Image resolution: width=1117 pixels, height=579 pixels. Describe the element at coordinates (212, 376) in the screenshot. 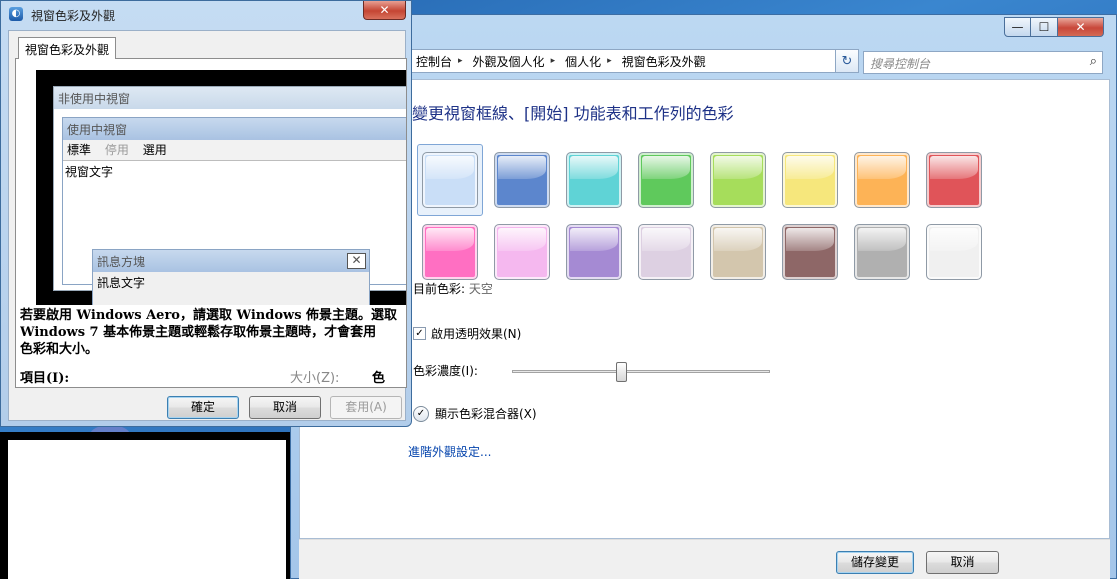

I see `item-row: 項目(I): 大小(Z): 色` at that location.